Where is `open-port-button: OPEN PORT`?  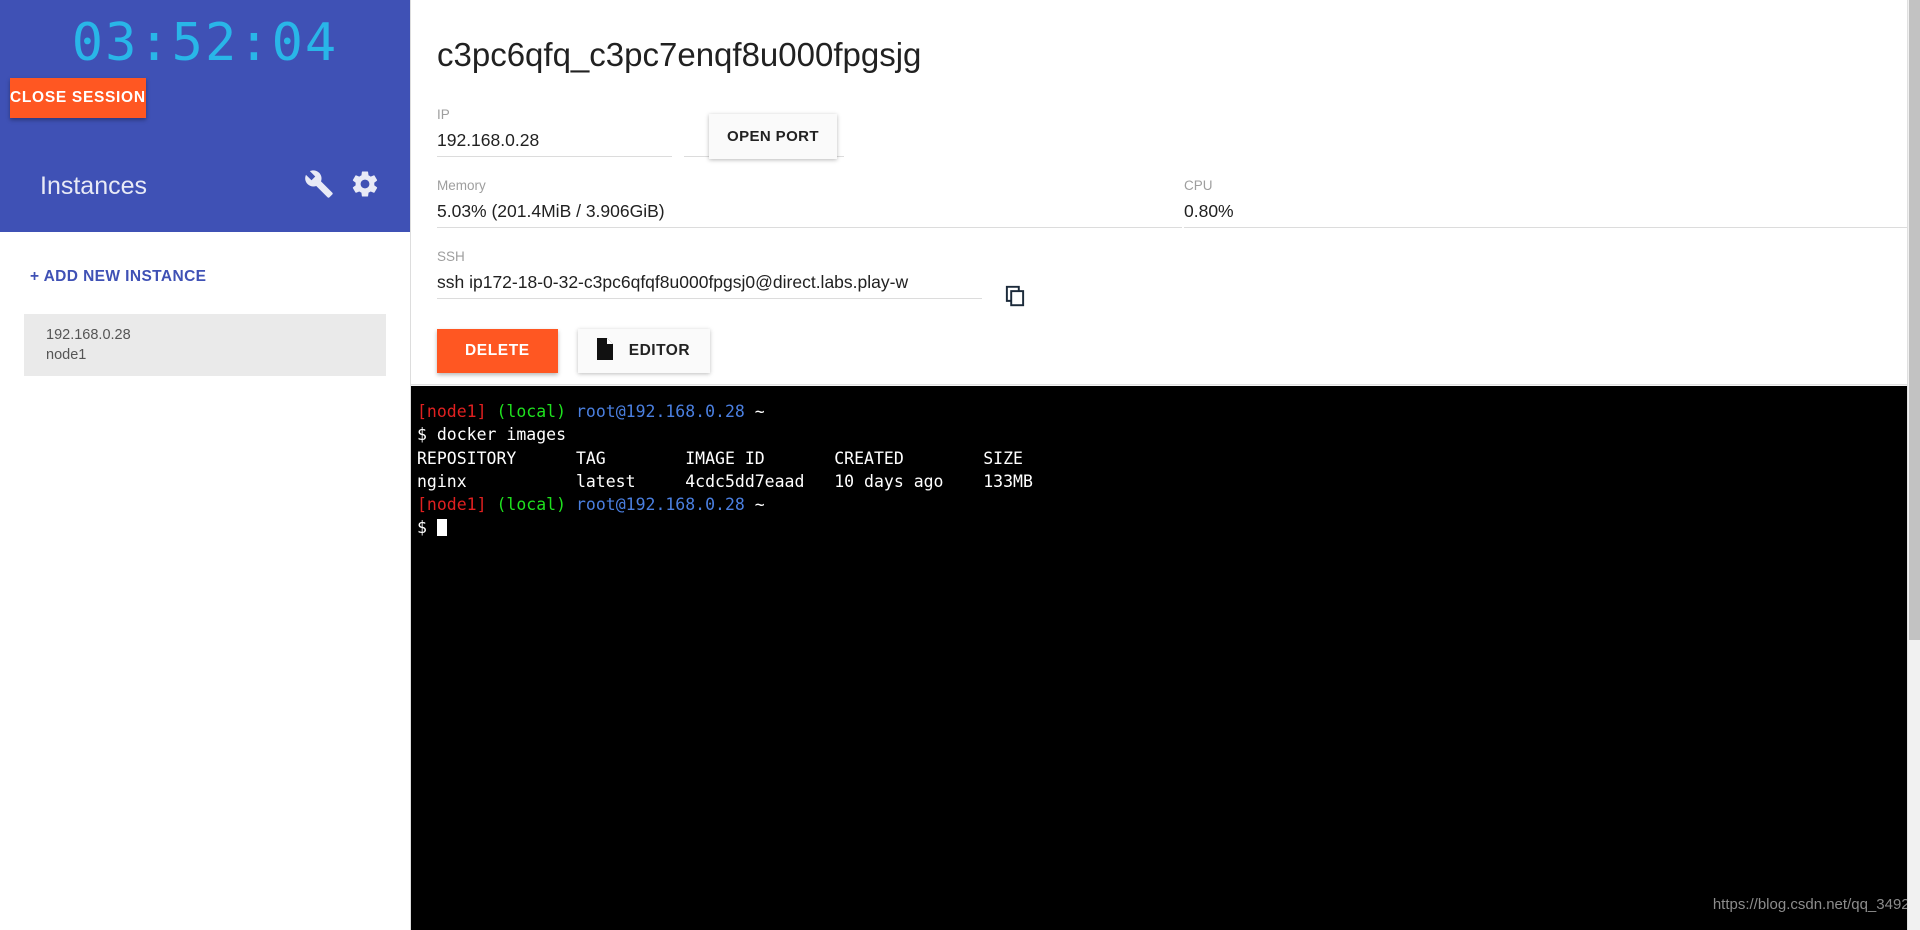 open-port-button: OPEN PORT is located at coordinates (773, 136).